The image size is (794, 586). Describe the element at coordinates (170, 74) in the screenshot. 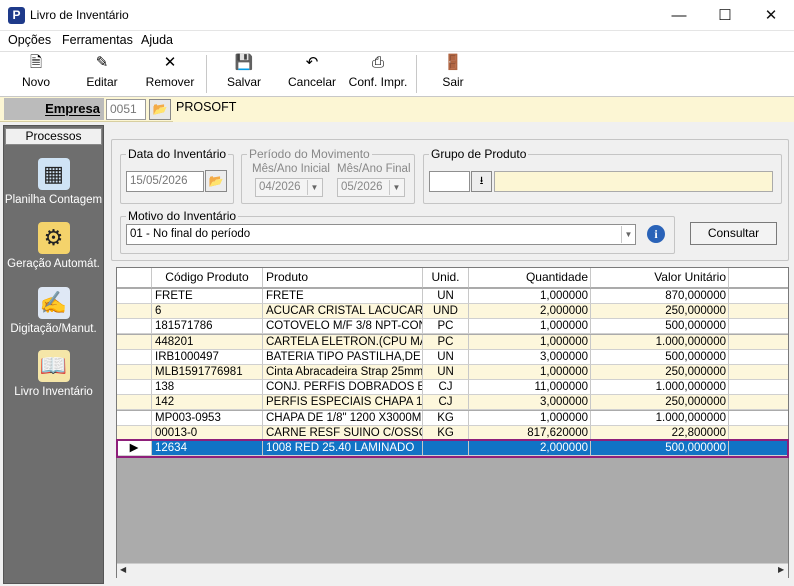

I see `remover-button: ✕ Remover` at that location.